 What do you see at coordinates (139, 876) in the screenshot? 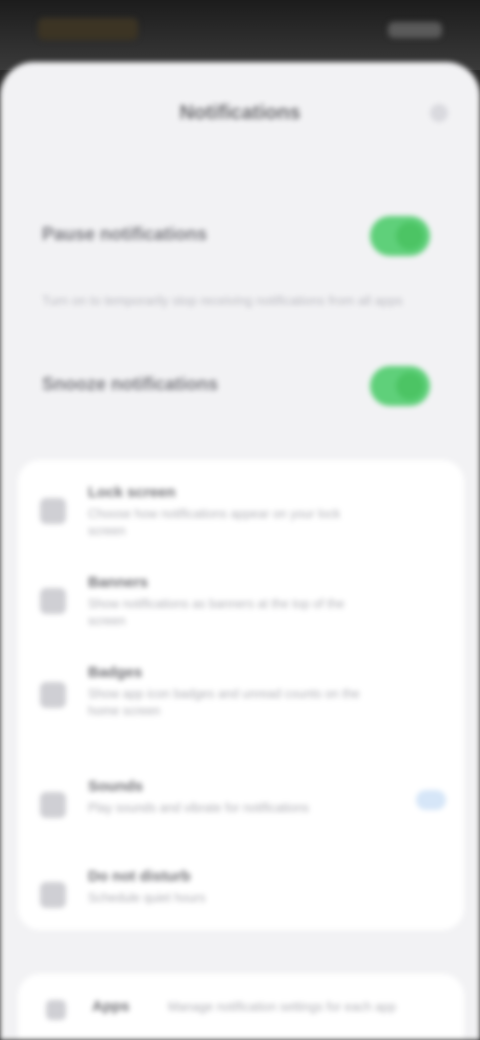
I see `setting-item-name: Do not disturb` at bounding box center [139, 876].